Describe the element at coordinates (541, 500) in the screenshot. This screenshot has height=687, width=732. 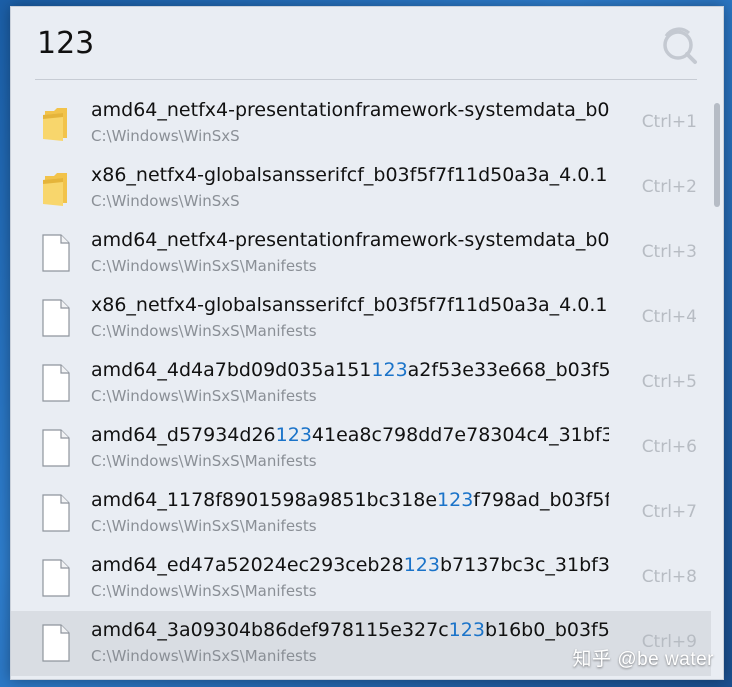
I see `result-name-text: f798ad_b03f5f7f11d50a3a` at that location.